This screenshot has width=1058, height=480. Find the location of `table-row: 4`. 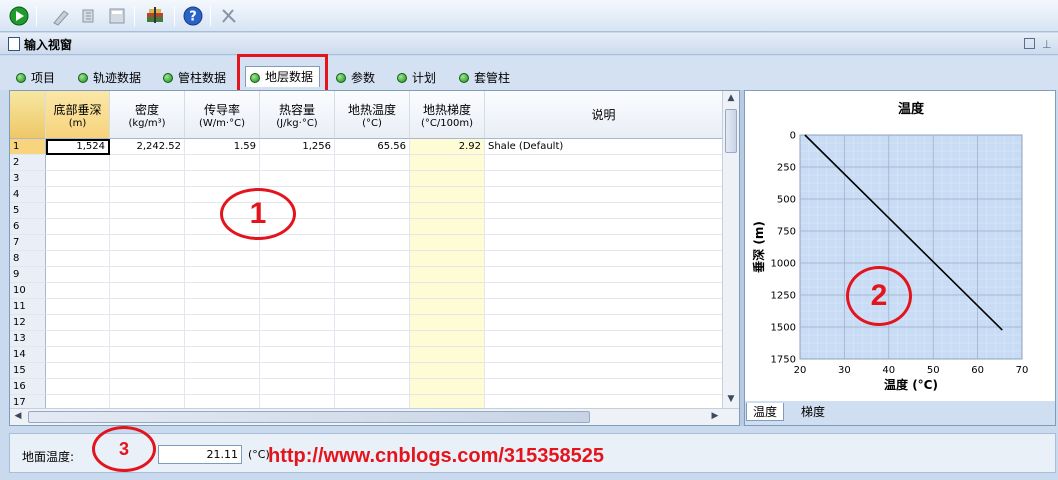

table-row: 4 is located at coordinates (366, 195).